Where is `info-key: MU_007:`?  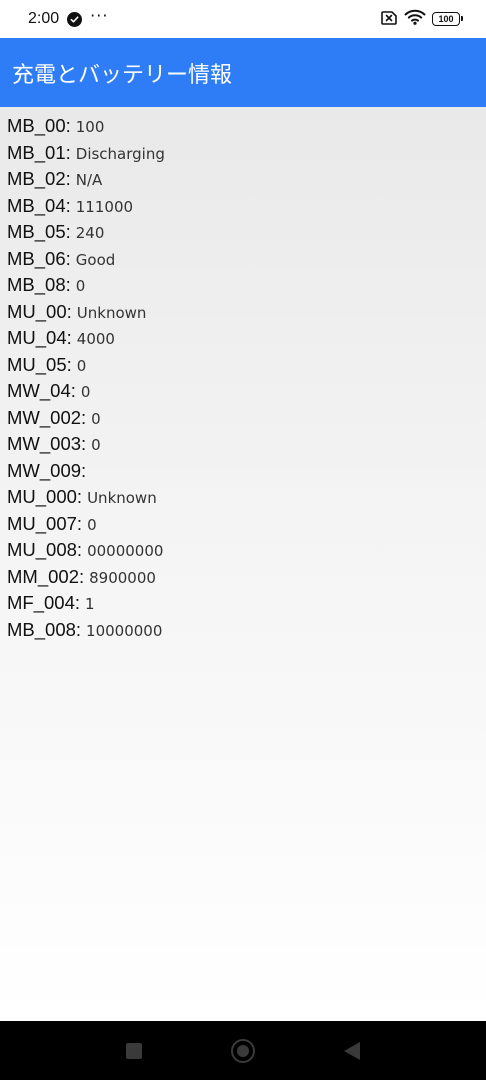 info-key: MU_007: is located at coordinates (45, 523).